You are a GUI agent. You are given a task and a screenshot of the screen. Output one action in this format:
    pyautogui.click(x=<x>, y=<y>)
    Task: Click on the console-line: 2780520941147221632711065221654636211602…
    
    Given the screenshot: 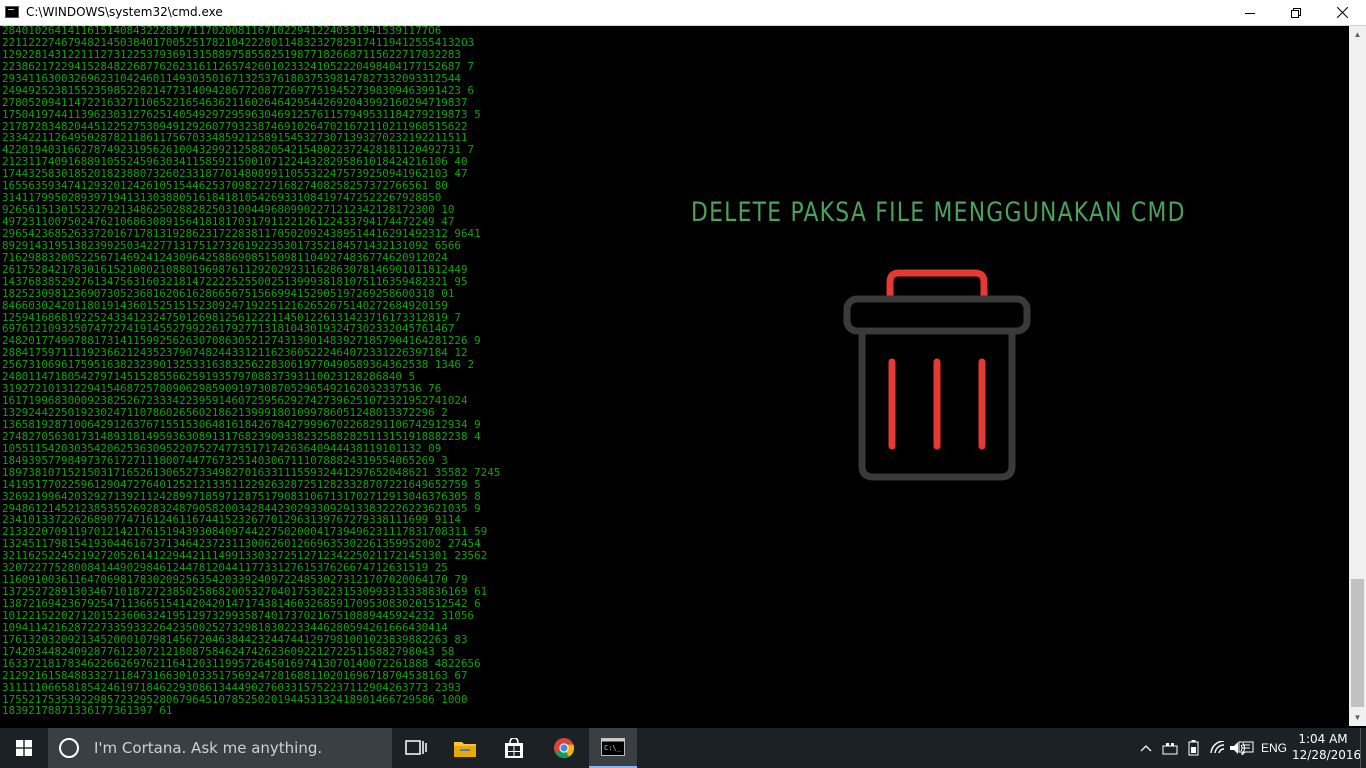 What is the action you would take?
    pyautogui.click(x=235, y=102)
    